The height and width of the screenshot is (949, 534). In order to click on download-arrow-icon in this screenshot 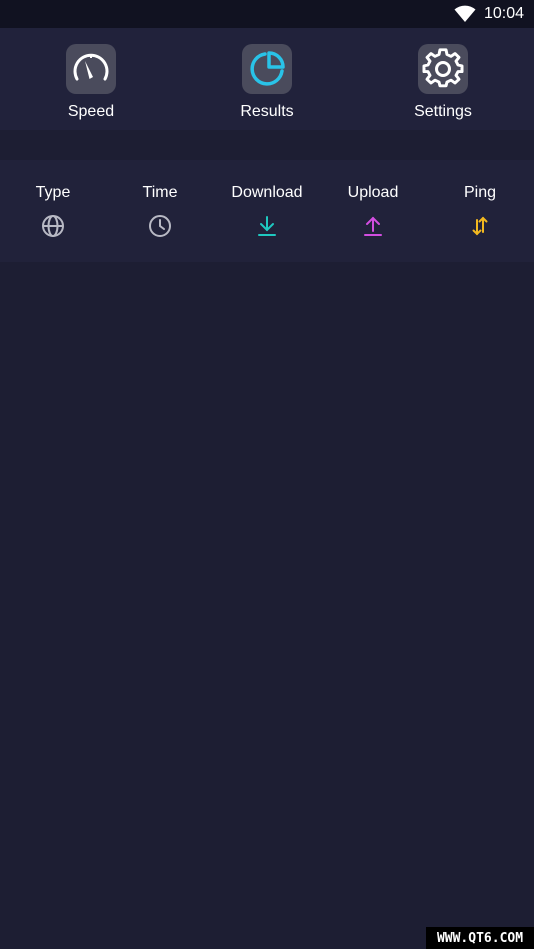, I will do `click(267, 226)`.